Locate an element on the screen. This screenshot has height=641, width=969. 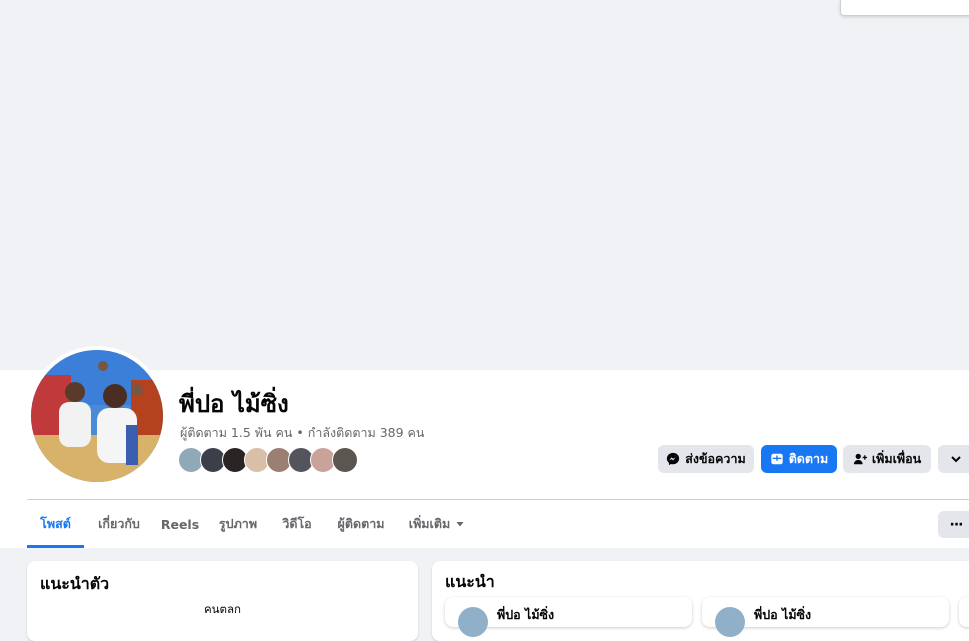
intro-card: แนะนำตัว คนตลก is located at coordinates (222, 601).